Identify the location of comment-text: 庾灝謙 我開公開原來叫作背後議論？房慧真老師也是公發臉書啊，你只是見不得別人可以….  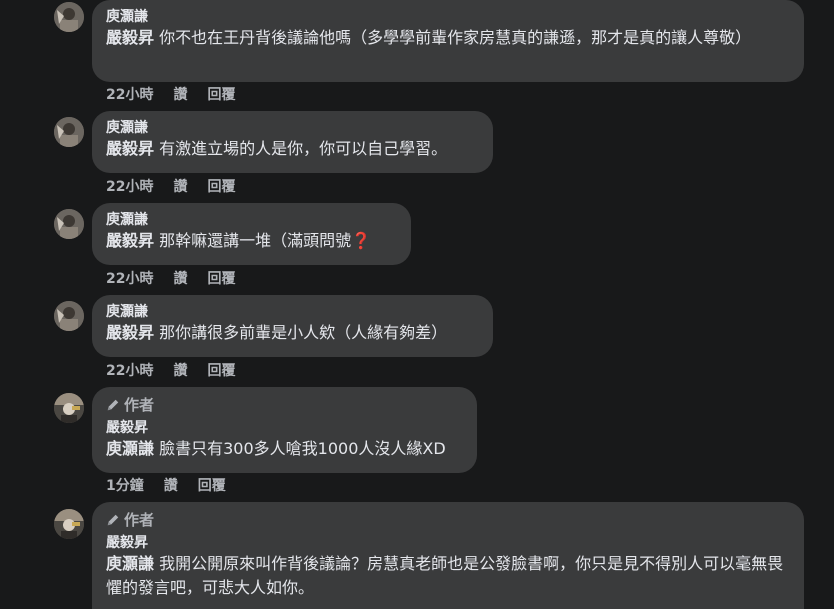
(448, 576).